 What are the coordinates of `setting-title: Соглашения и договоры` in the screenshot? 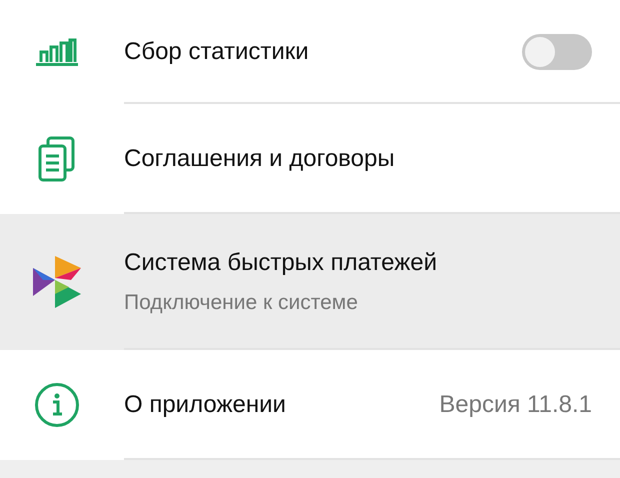 It's located at (259, 159).